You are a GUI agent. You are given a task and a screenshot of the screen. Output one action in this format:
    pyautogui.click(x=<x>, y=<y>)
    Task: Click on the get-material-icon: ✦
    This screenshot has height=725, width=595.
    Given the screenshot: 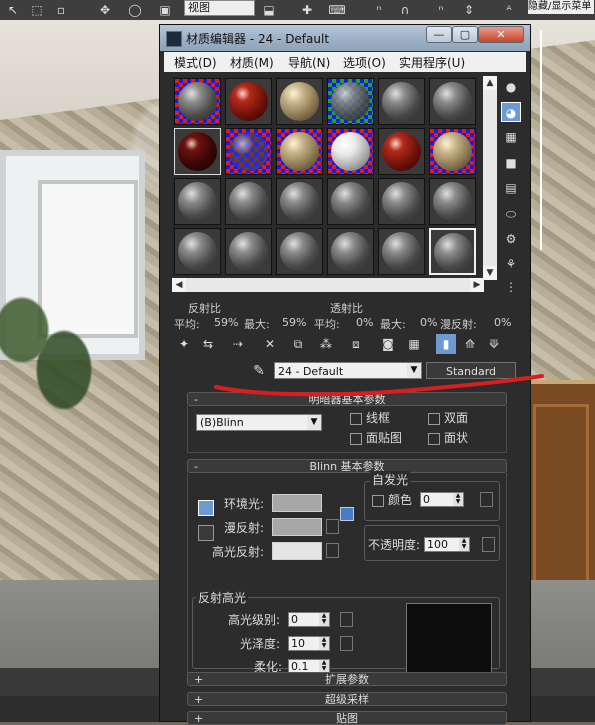 What is the action you would take?
    pyautogui.click(x=184, y=344)
    